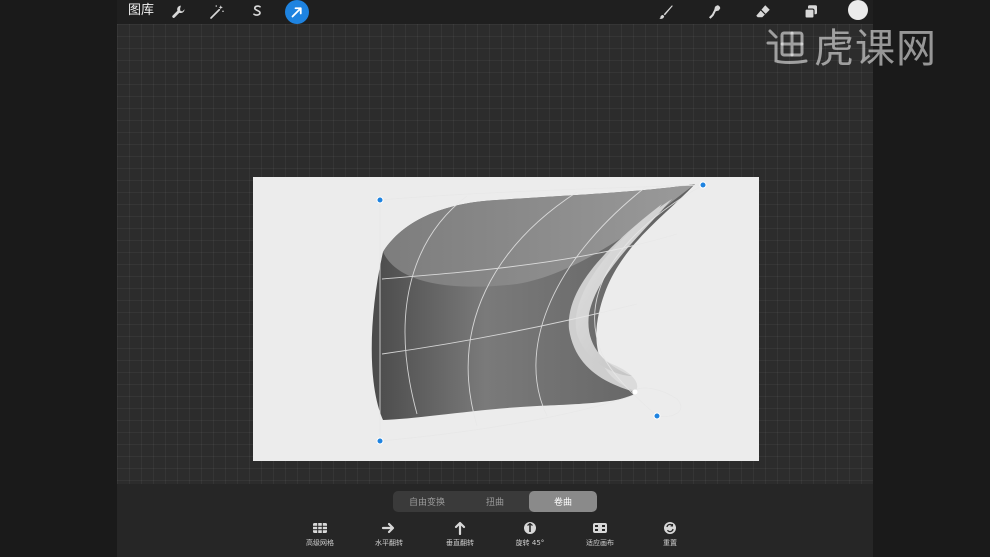  What do you see at coordinates (380, 200) in the screenshot?
I see `warp-handle-top-left` at bounding box center [380, 200].